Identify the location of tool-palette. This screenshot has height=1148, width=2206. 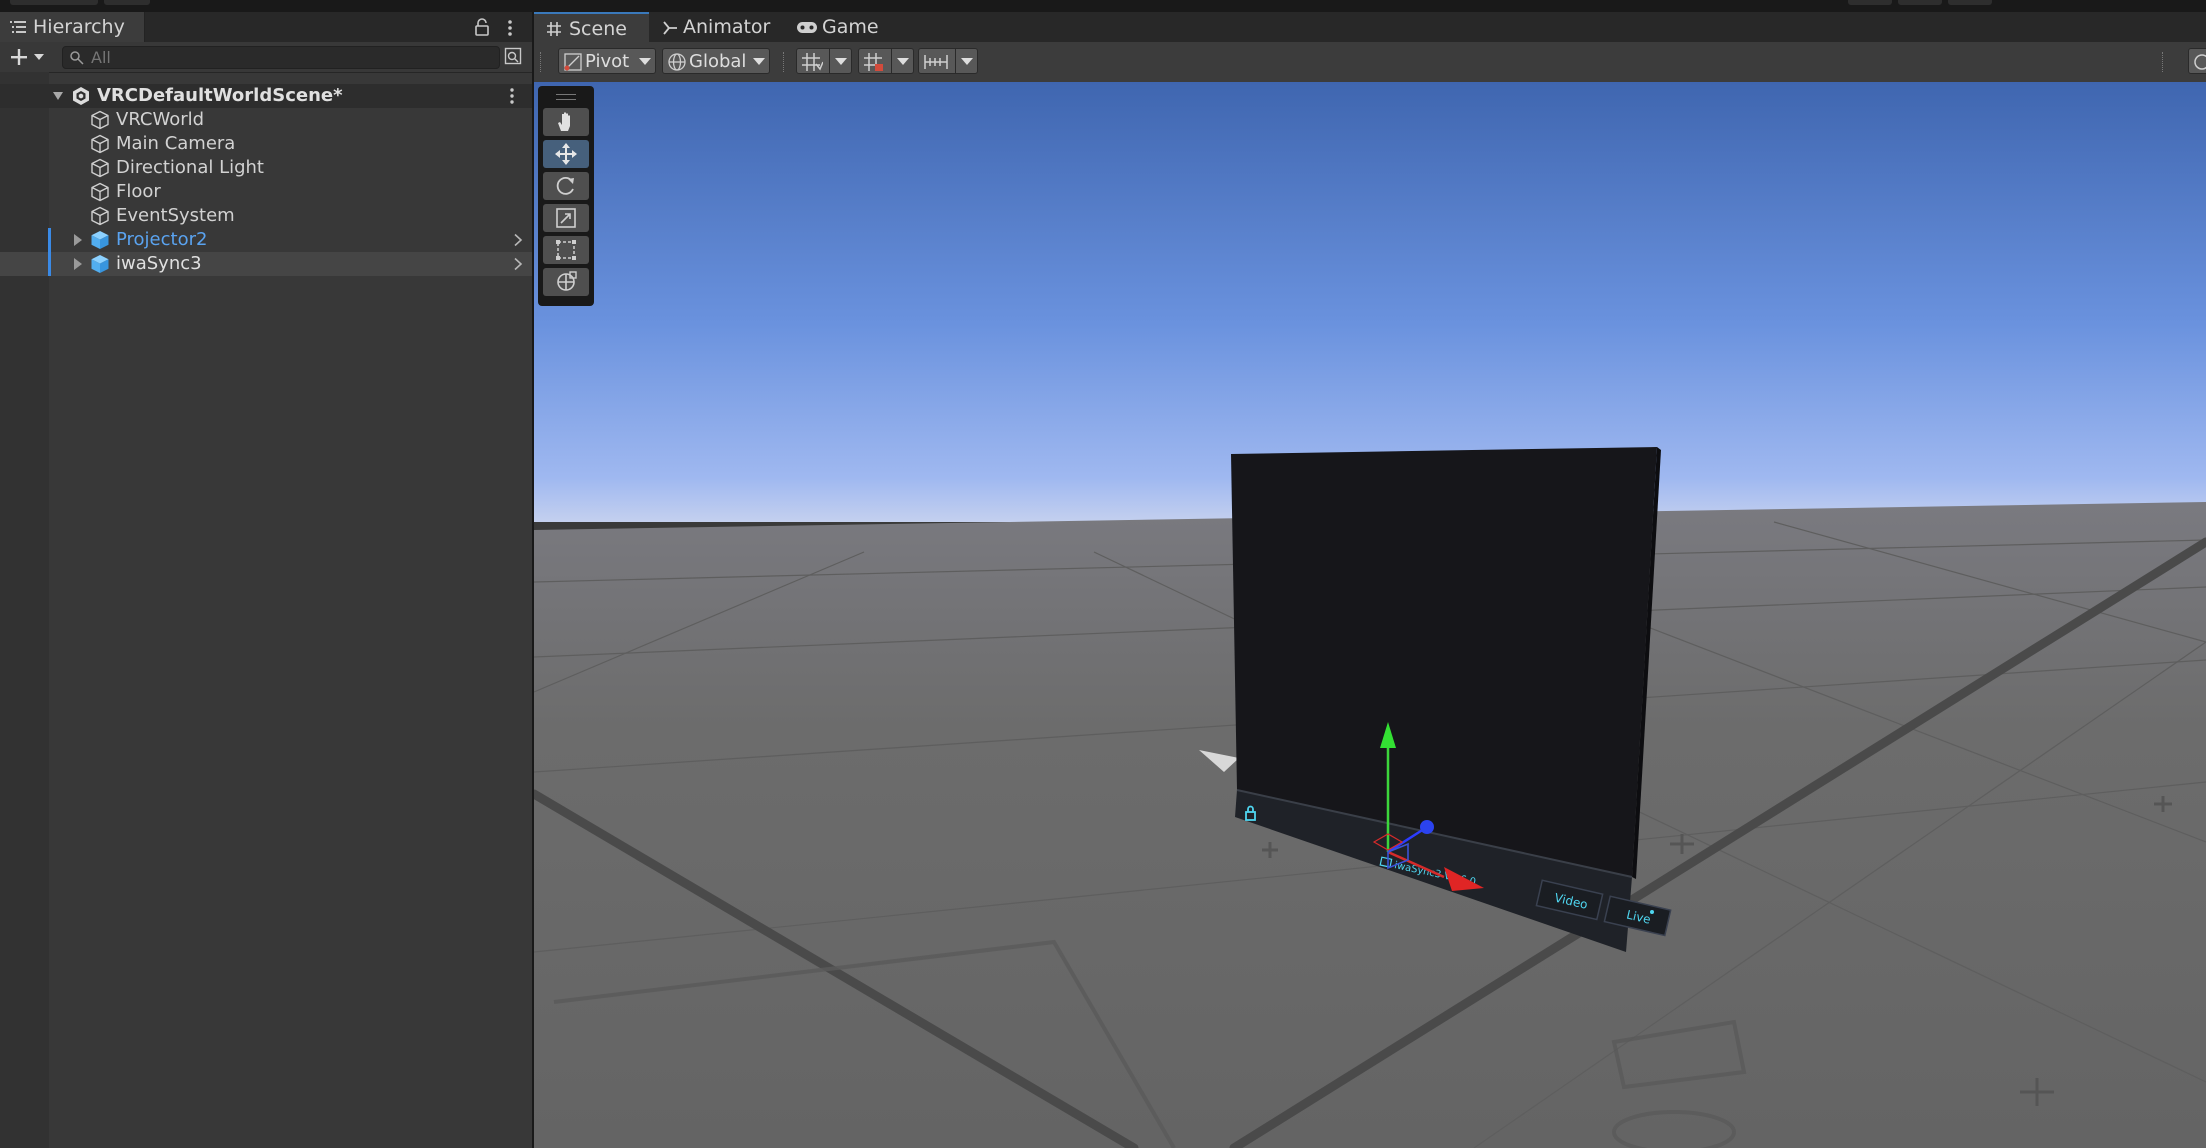
(566, 196).